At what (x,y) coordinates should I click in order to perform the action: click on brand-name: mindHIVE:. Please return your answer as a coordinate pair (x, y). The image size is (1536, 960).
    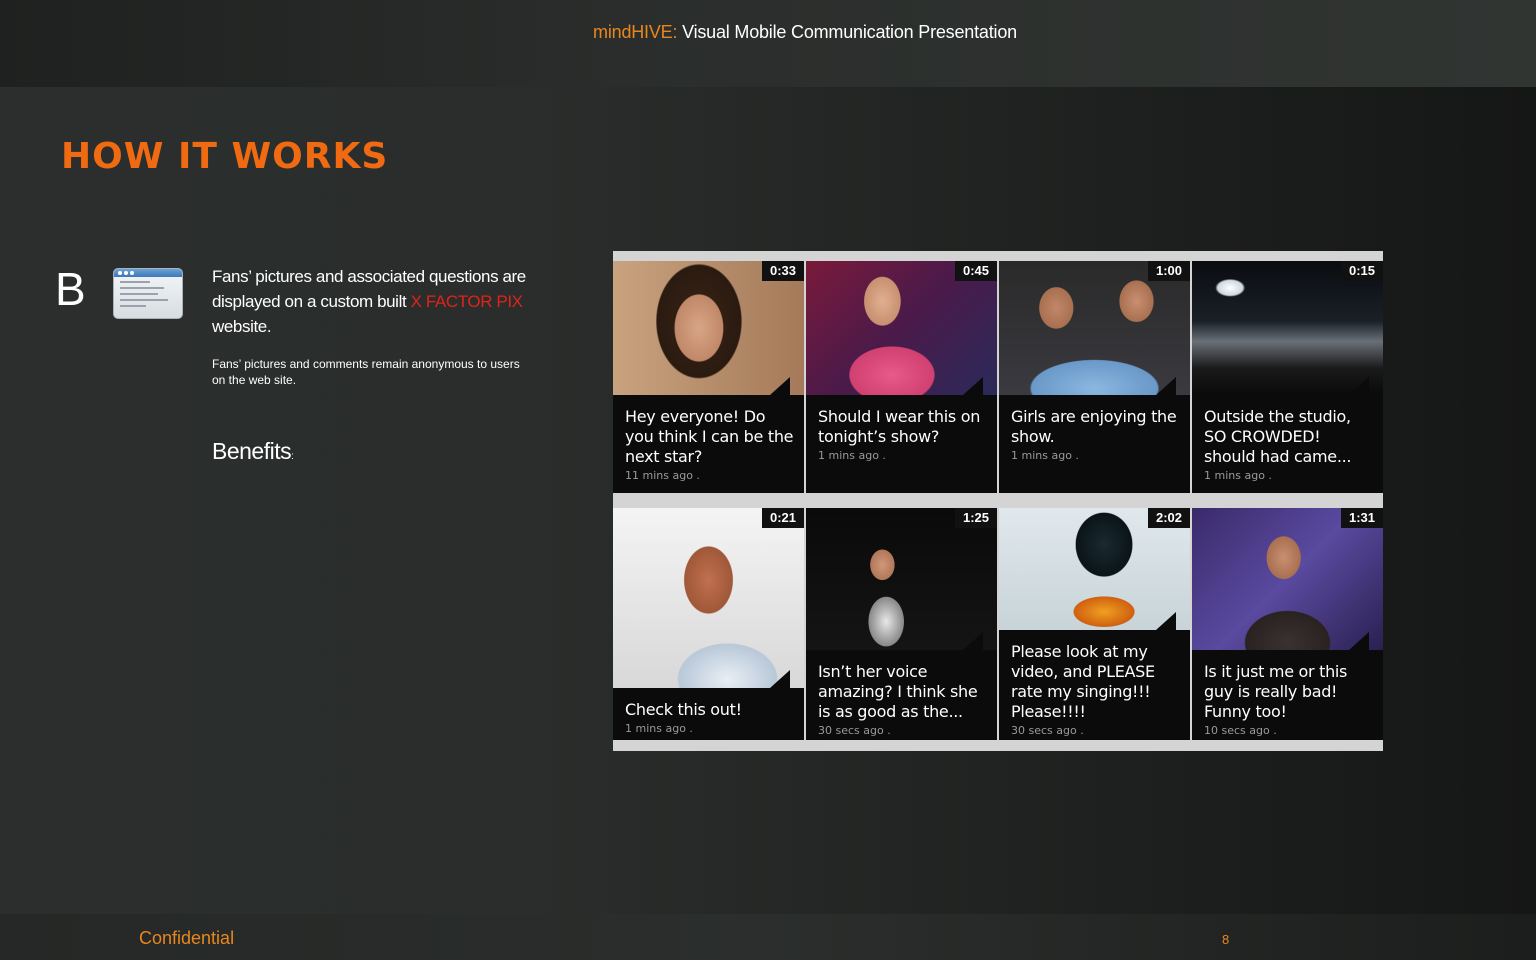
    Looking at the image, I should click on (635, 32).